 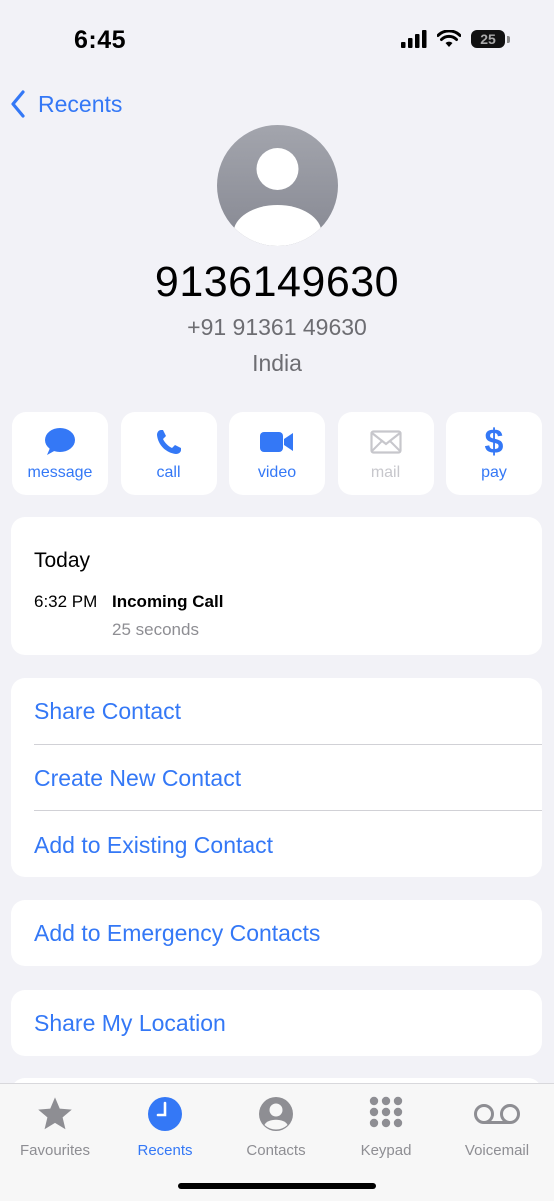 I want to click on share-location-button: Share My Location, so click(x=130, y=1023).